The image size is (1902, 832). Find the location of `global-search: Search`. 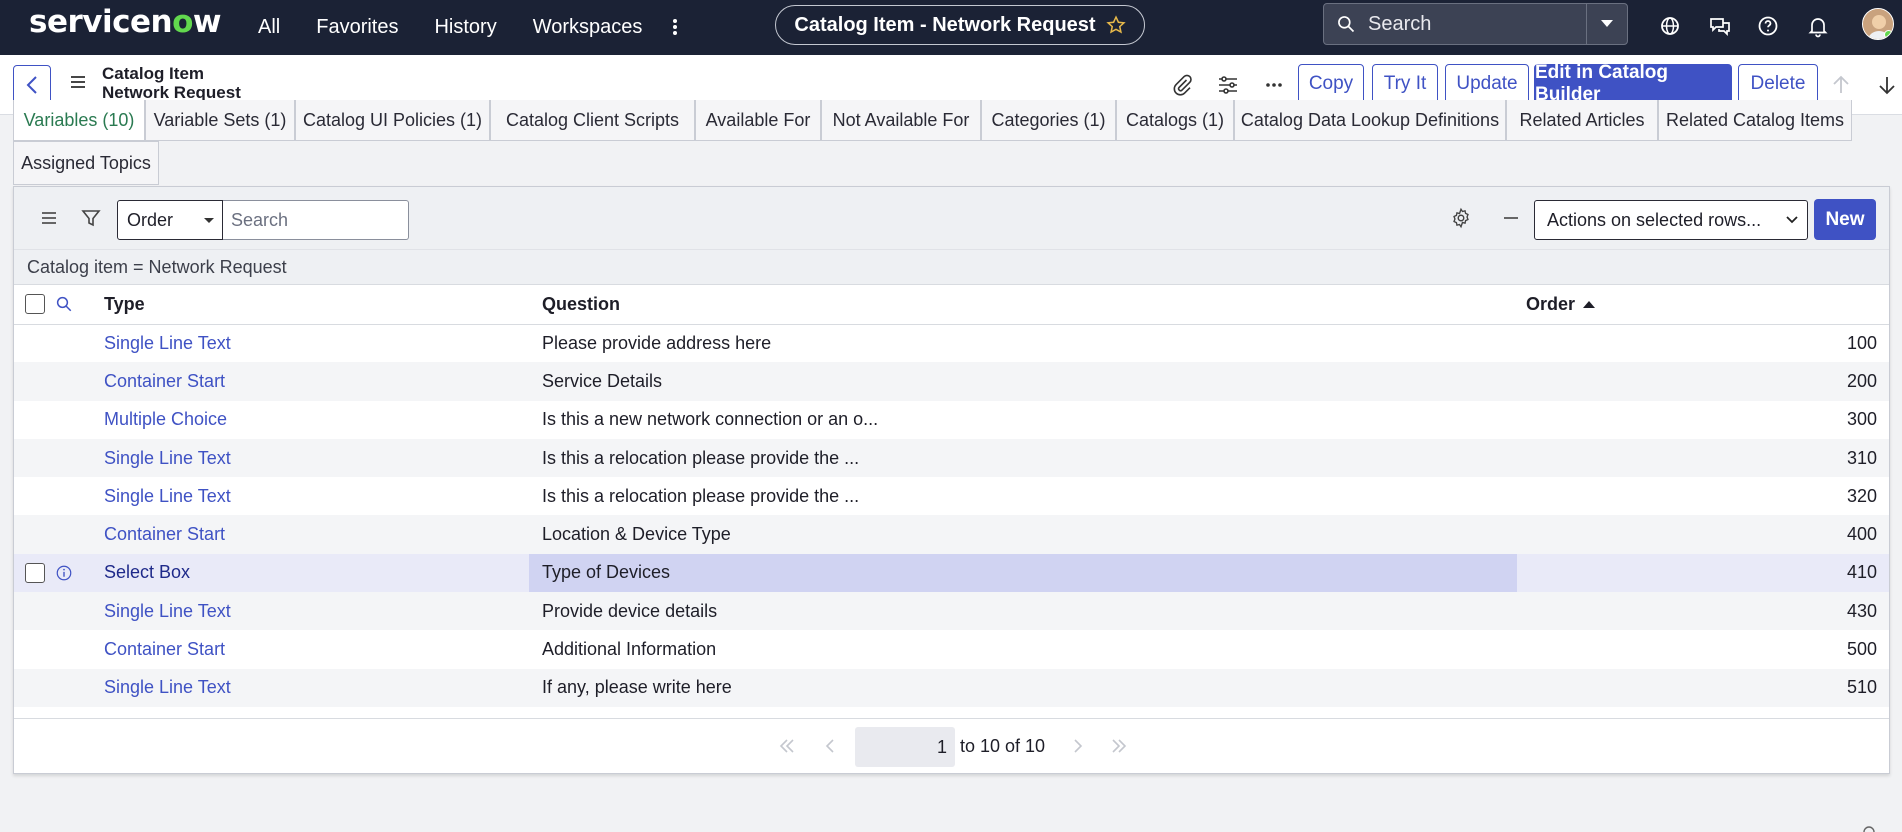

global-search: Search is located at coordinates (1475, 24).